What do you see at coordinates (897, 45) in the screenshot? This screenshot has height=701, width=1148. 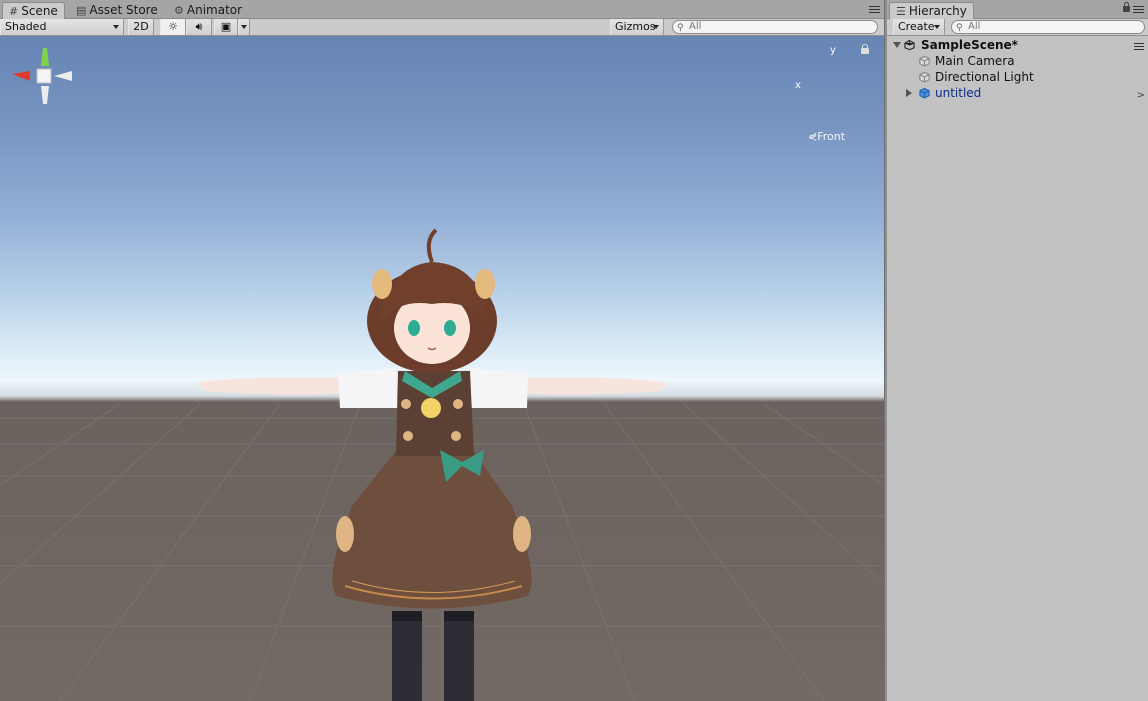 I see `foldout-open-icon` at bounding box center [897, 45].